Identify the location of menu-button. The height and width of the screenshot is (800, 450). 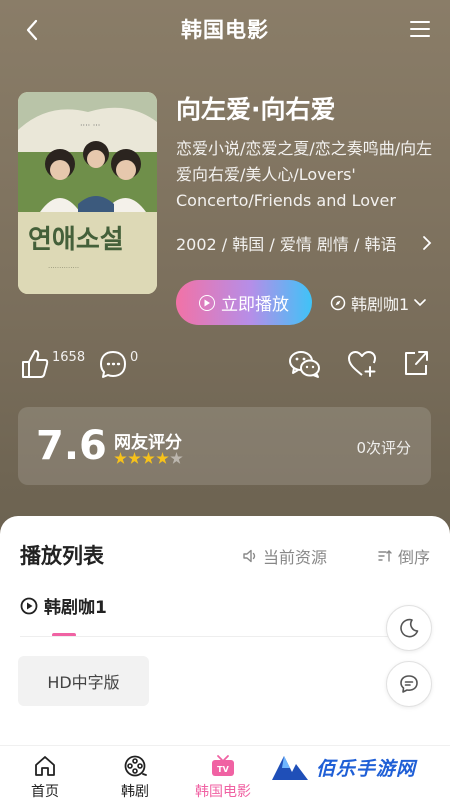
(420, 29).